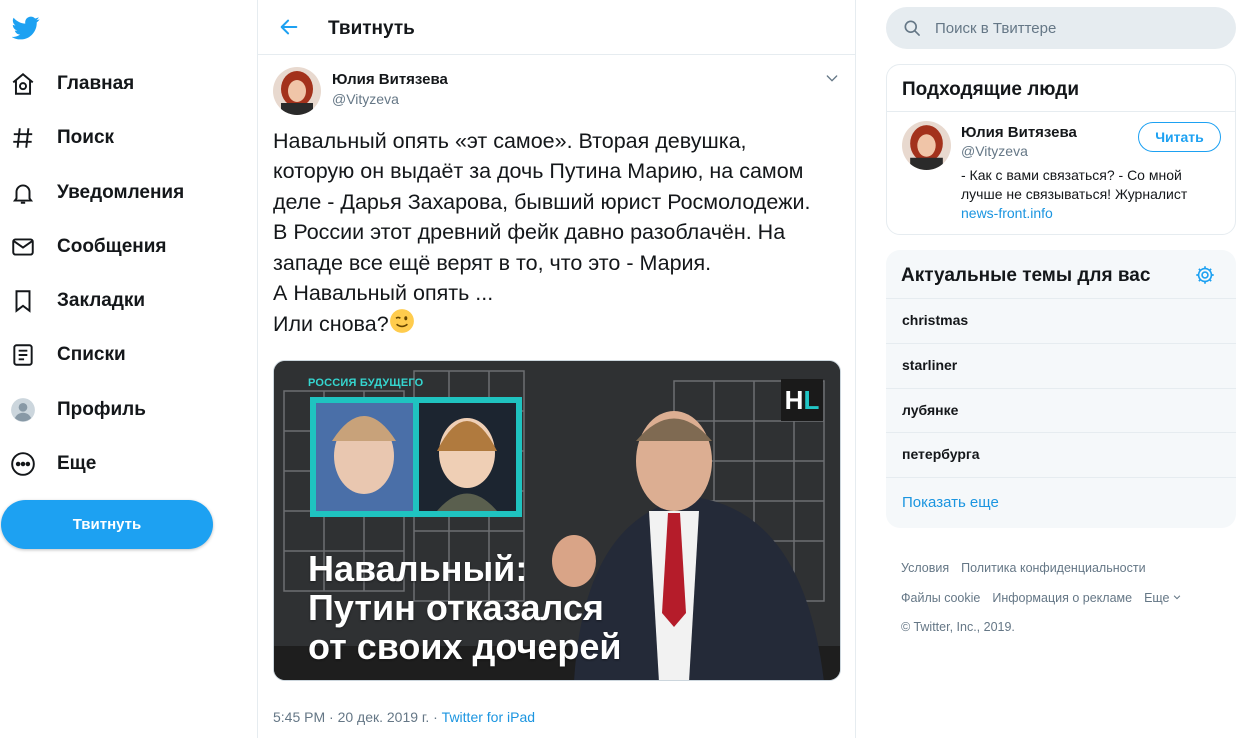 The width and height of the screenshot is (1239, 738). What do you see at coordinates (23, 464) in the screenshot?
I see `more-icon` at bounding box center [23, 464].